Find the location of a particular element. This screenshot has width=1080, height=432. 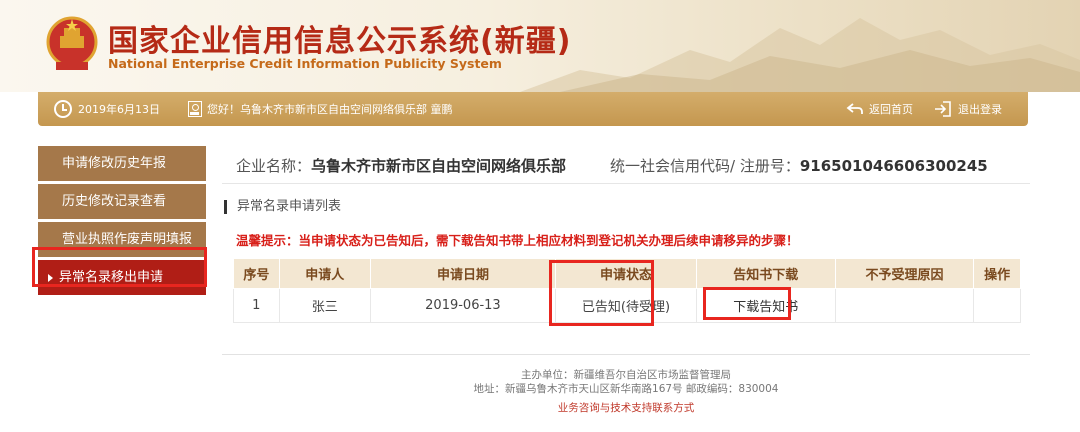

footer-divider is located at coordinates (626, 354).